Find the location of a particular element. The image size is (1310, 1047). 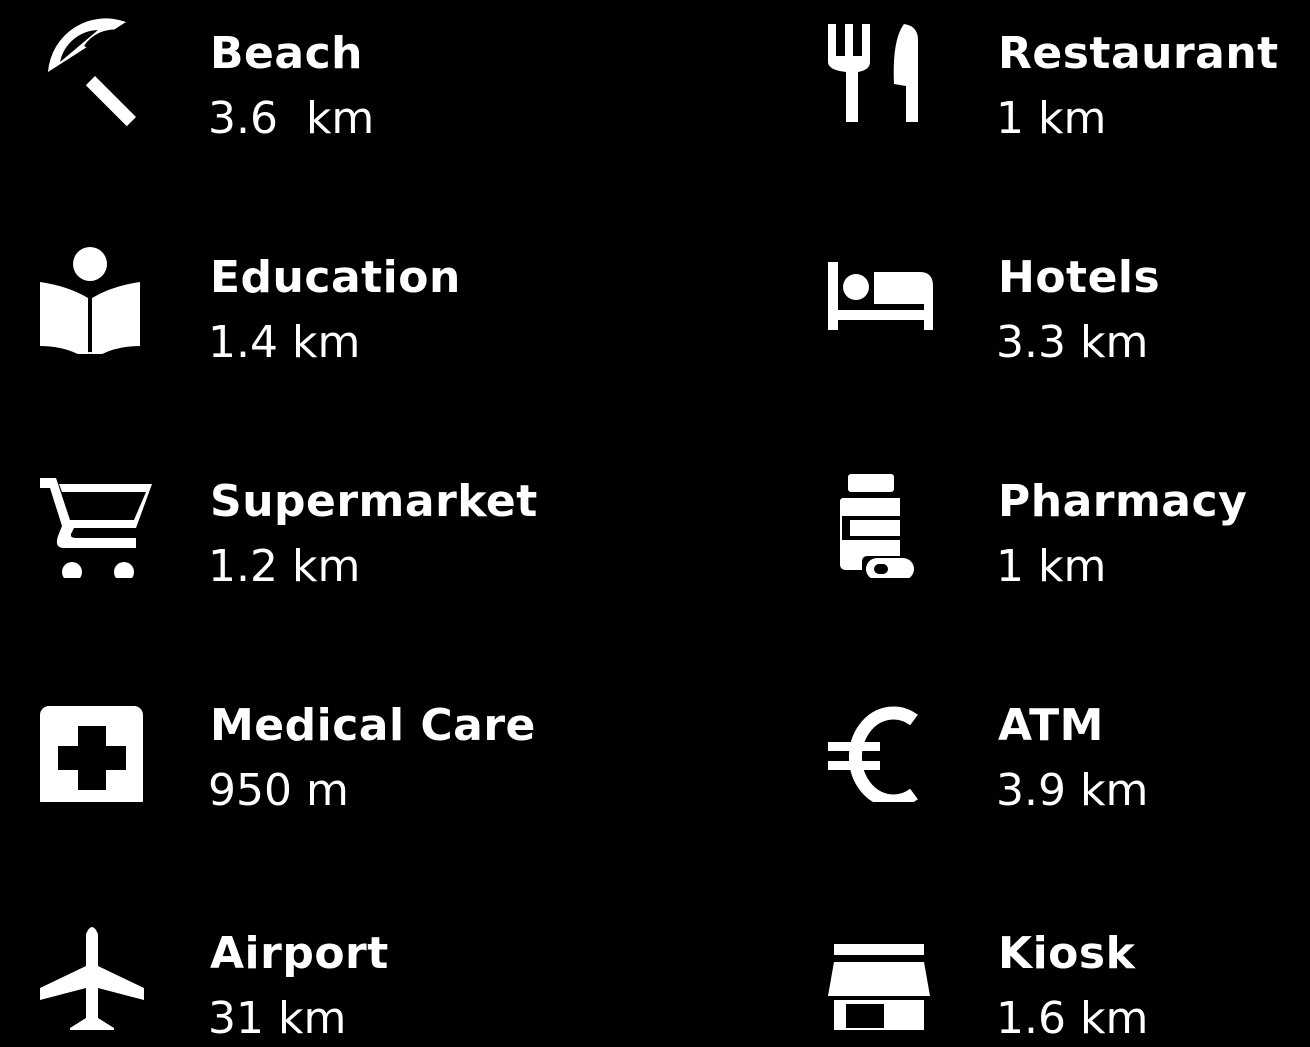

amenity-education: Education 1.4 km is located at coordinates (320, 296).